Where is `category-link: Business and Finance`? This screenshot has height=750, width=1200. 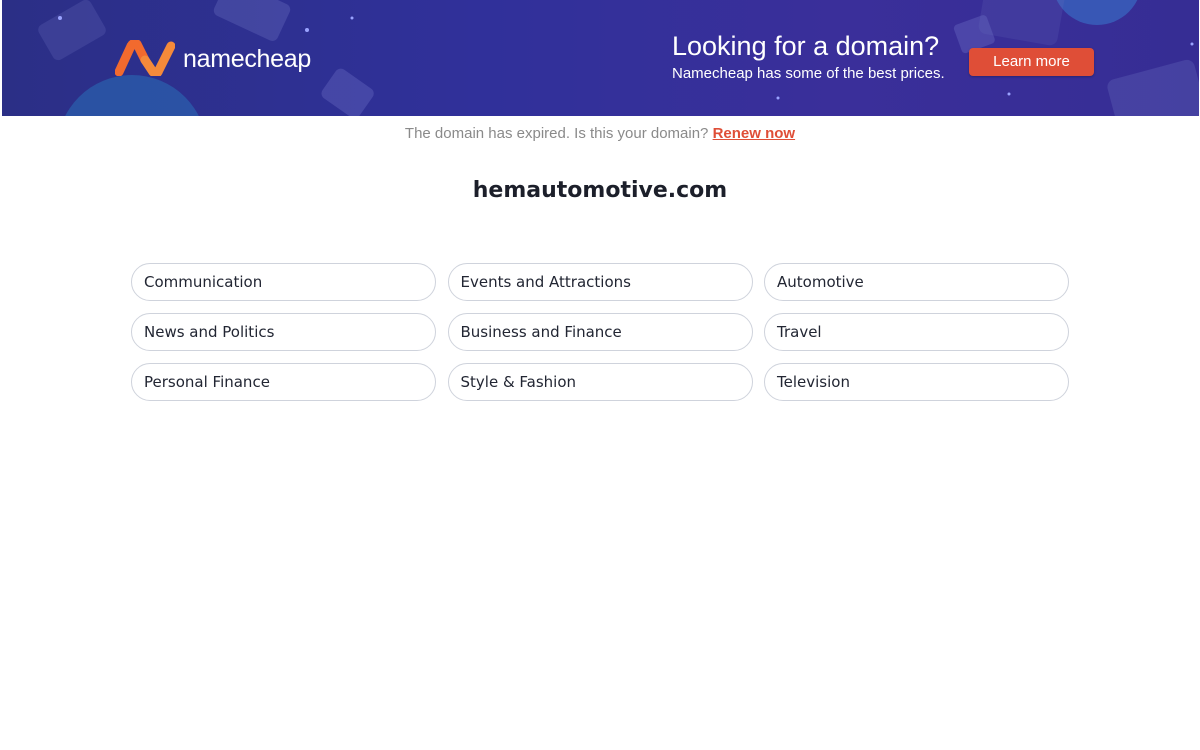 category-link: Business and Finance is located at coordinates (600, 332).